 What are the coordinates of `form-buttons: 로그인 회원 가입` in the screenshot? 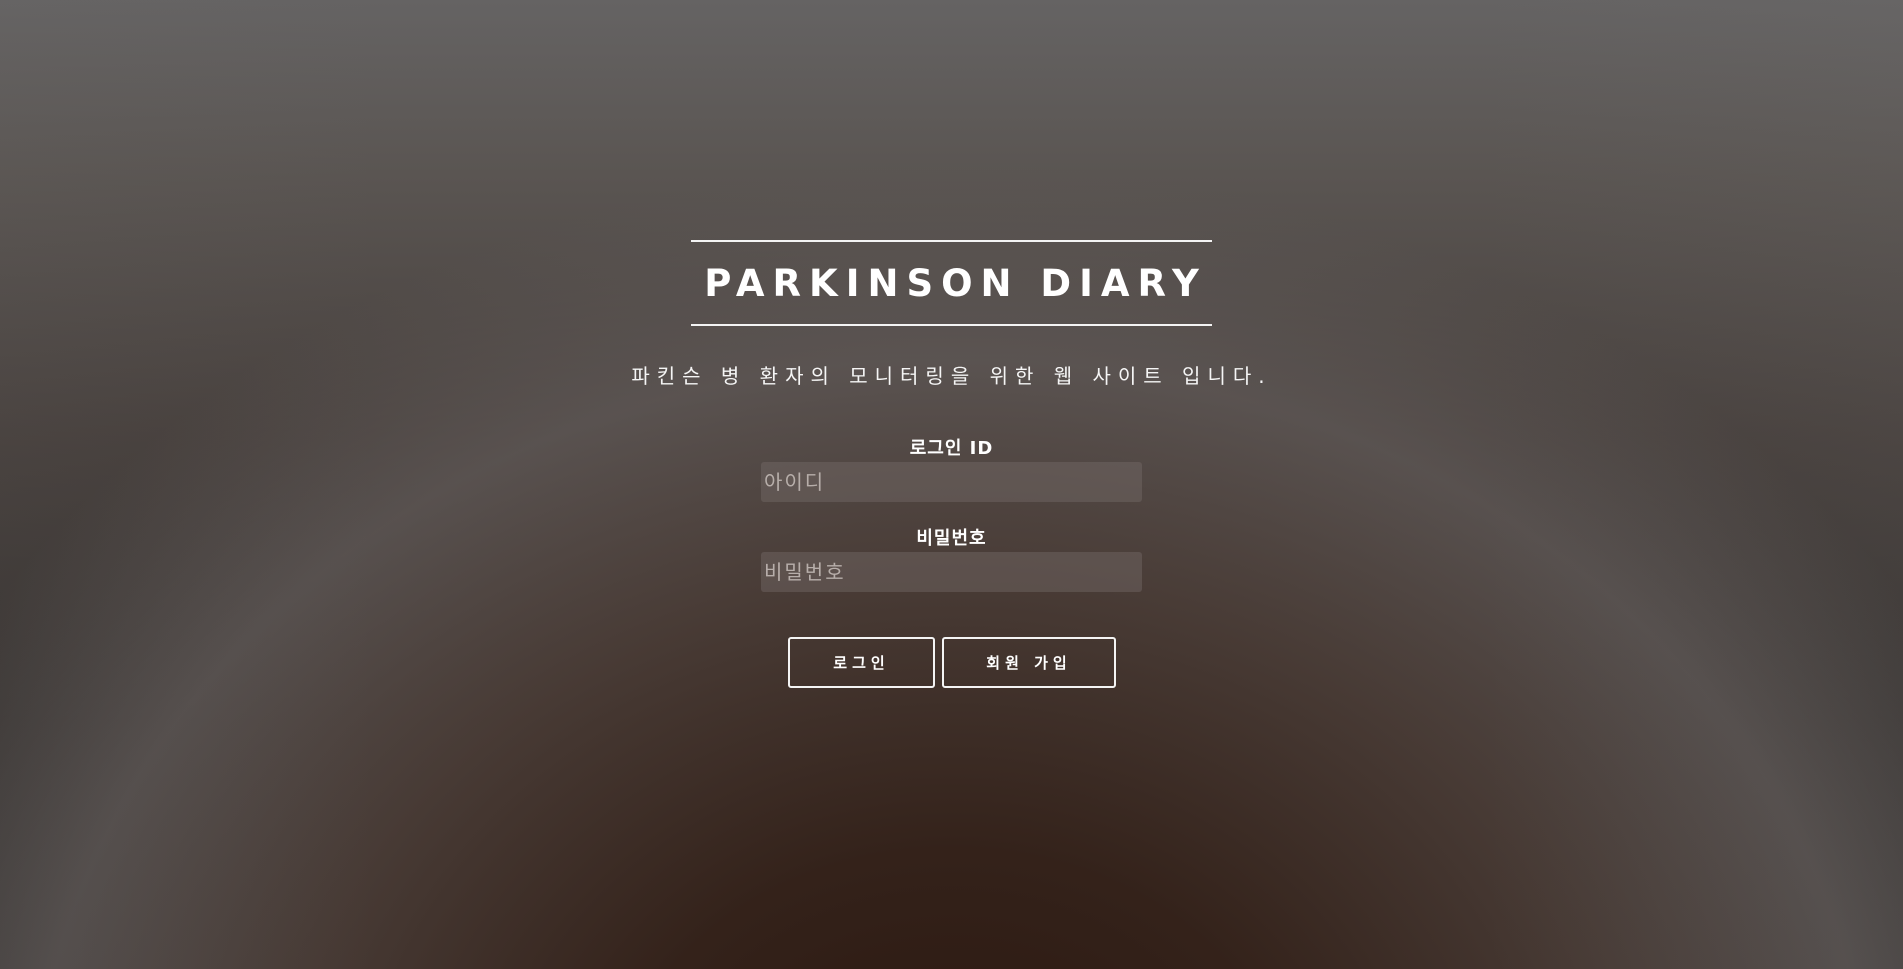 It's located at (952, 662).